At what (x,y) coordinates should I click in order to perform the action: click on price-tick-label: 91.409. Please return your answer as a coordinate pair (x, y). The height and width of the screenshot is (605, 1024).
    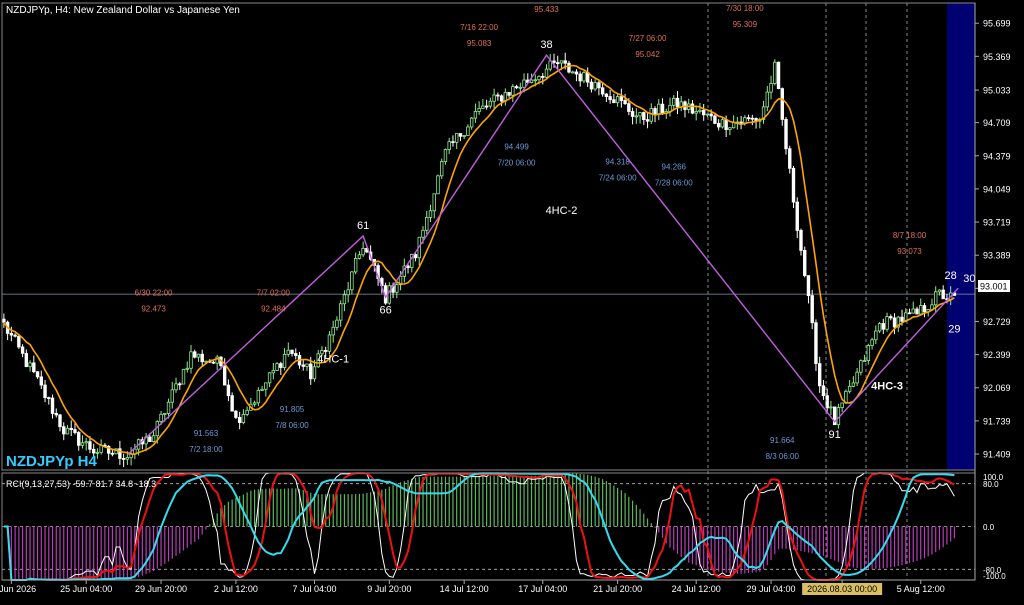
    Looking at the image, I should click on (997, 455).